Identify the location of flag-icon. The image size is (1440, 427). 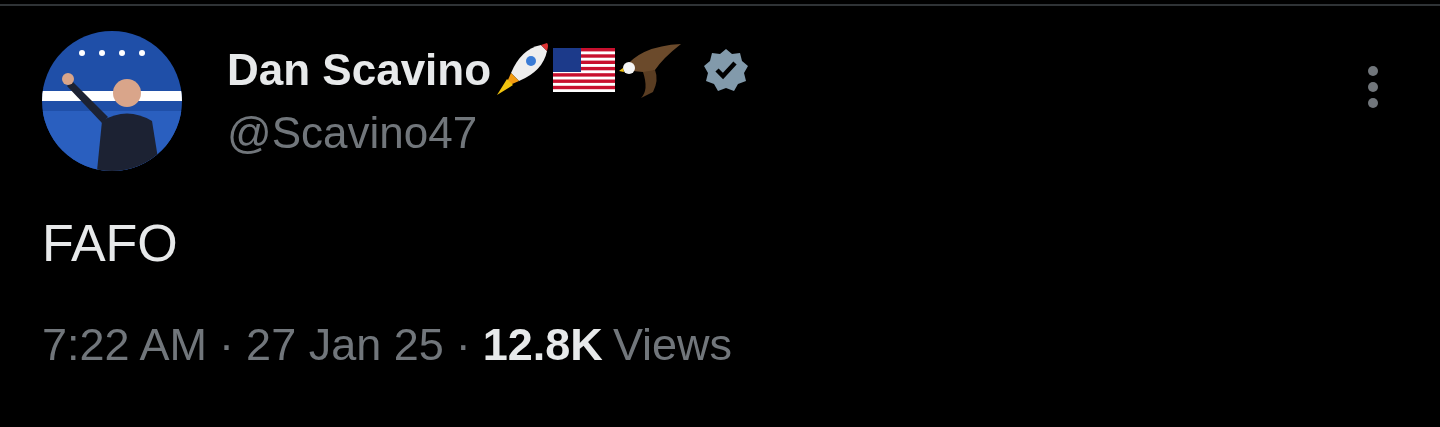
(584, 70).